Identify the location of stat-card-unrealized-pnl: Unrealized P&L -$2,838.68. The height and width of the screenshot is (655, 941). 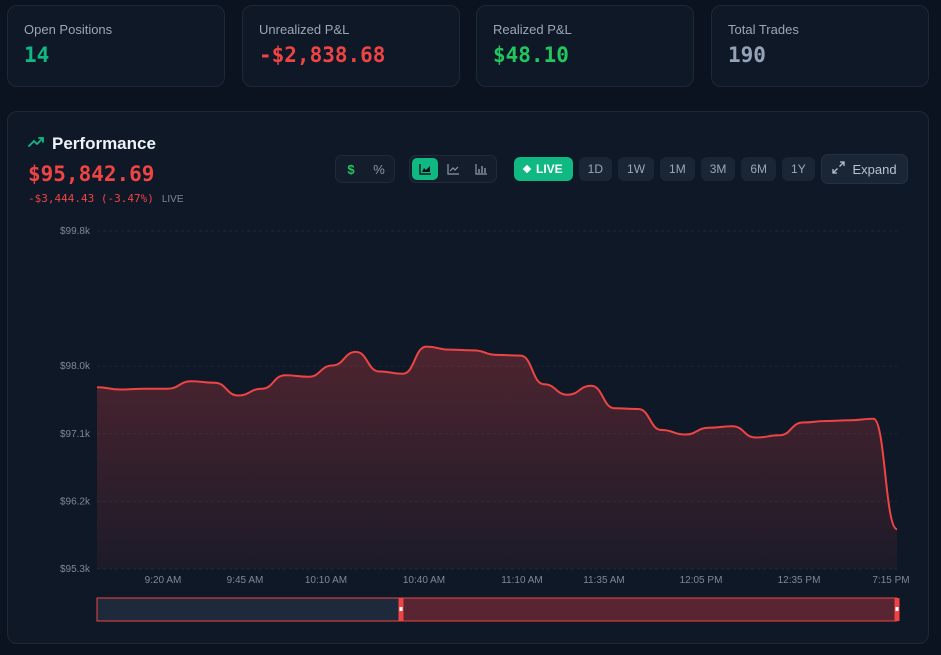
(351, 46).